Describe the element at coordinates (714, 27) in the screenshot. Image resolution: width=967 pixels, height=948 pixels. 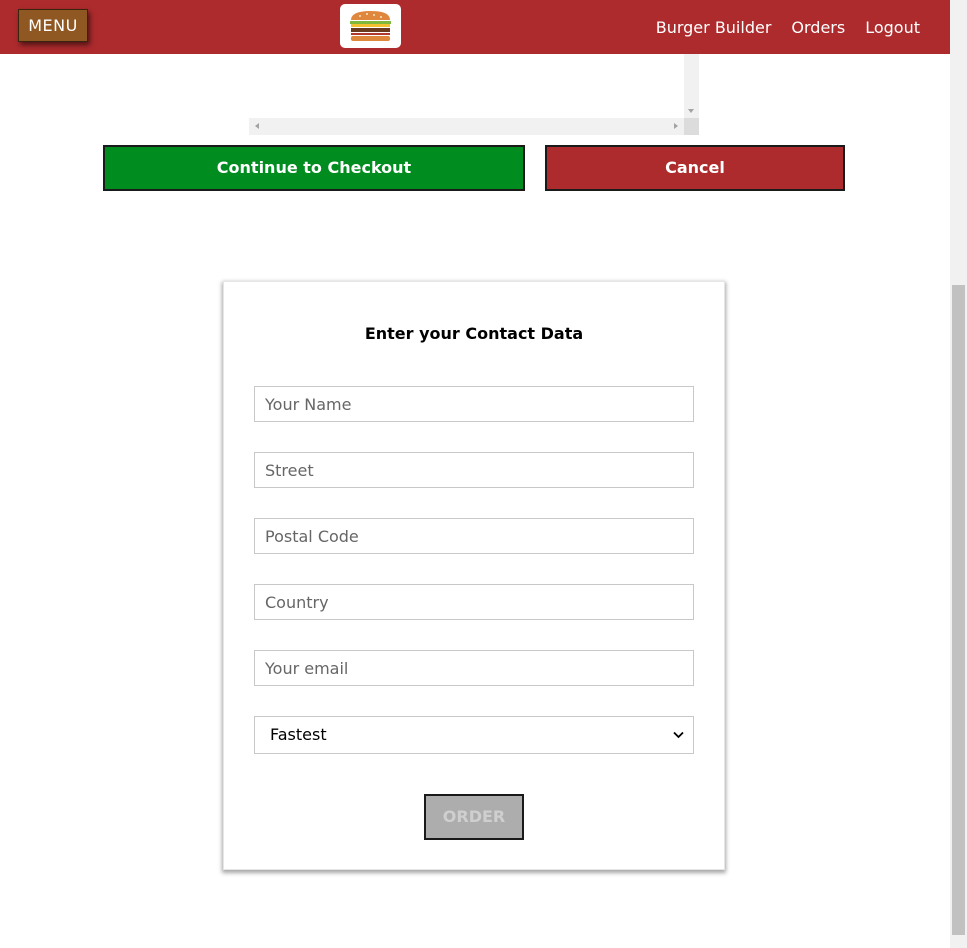
I see `nav-item-burger-builder: Burger Builder` at that location.